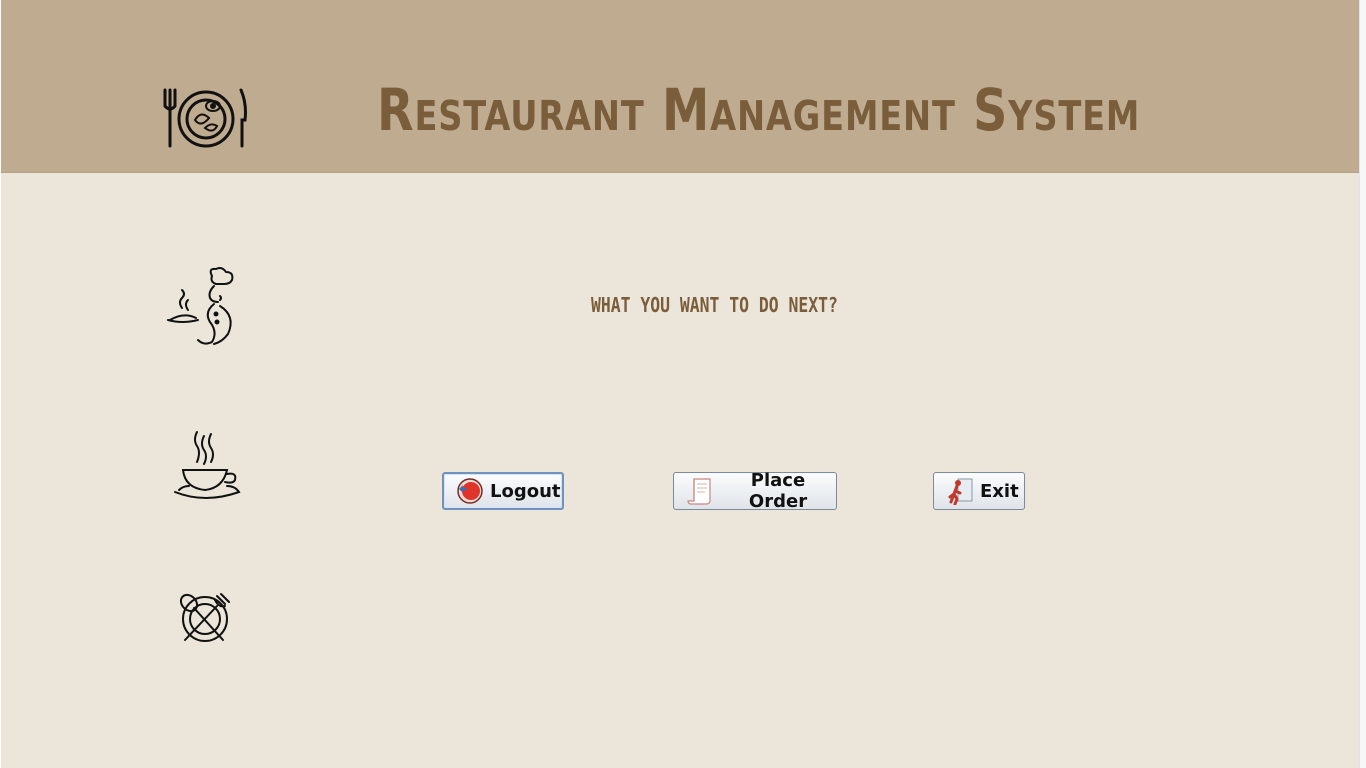  Describe the element at coordinates (205, 118) in the screenshot. I see `plate-cutlery-icon` at that location.